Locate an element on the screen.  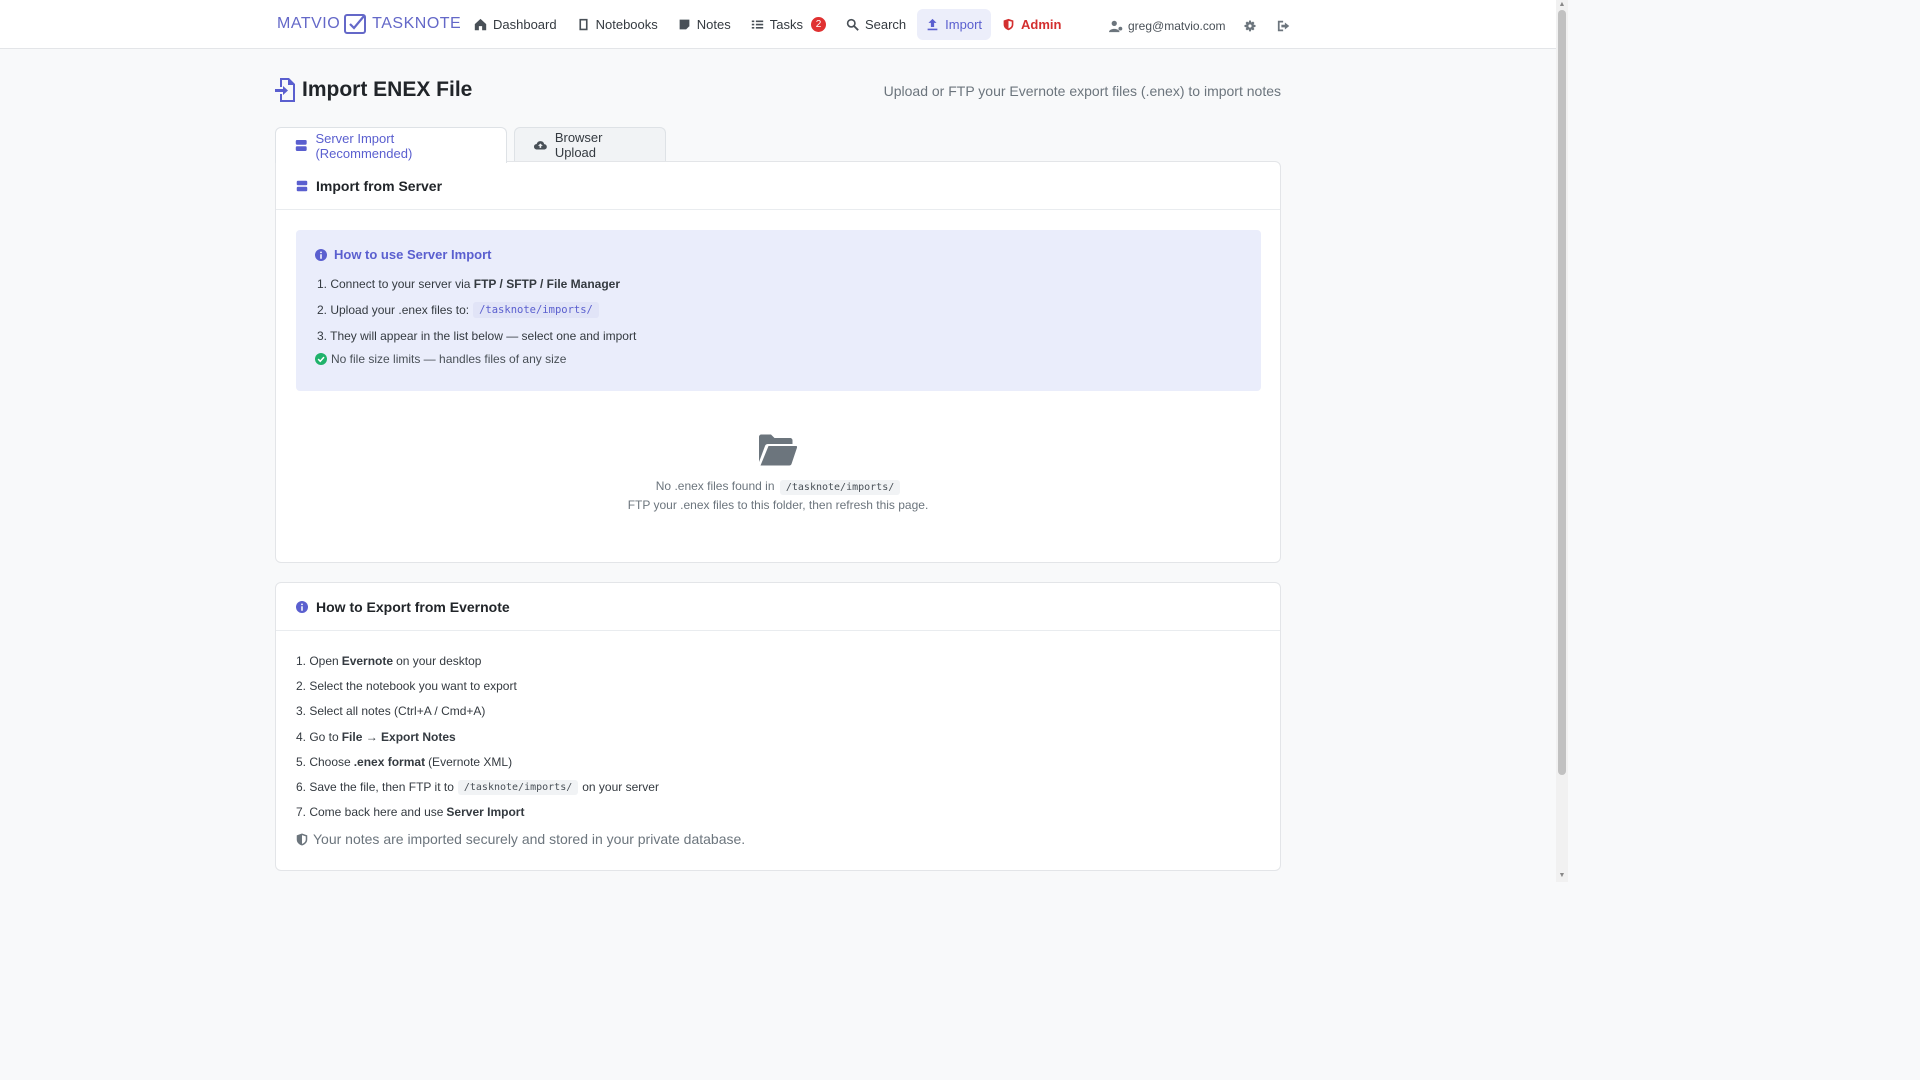
server-import-header: Import from Server is located at coordinates (778, 186).